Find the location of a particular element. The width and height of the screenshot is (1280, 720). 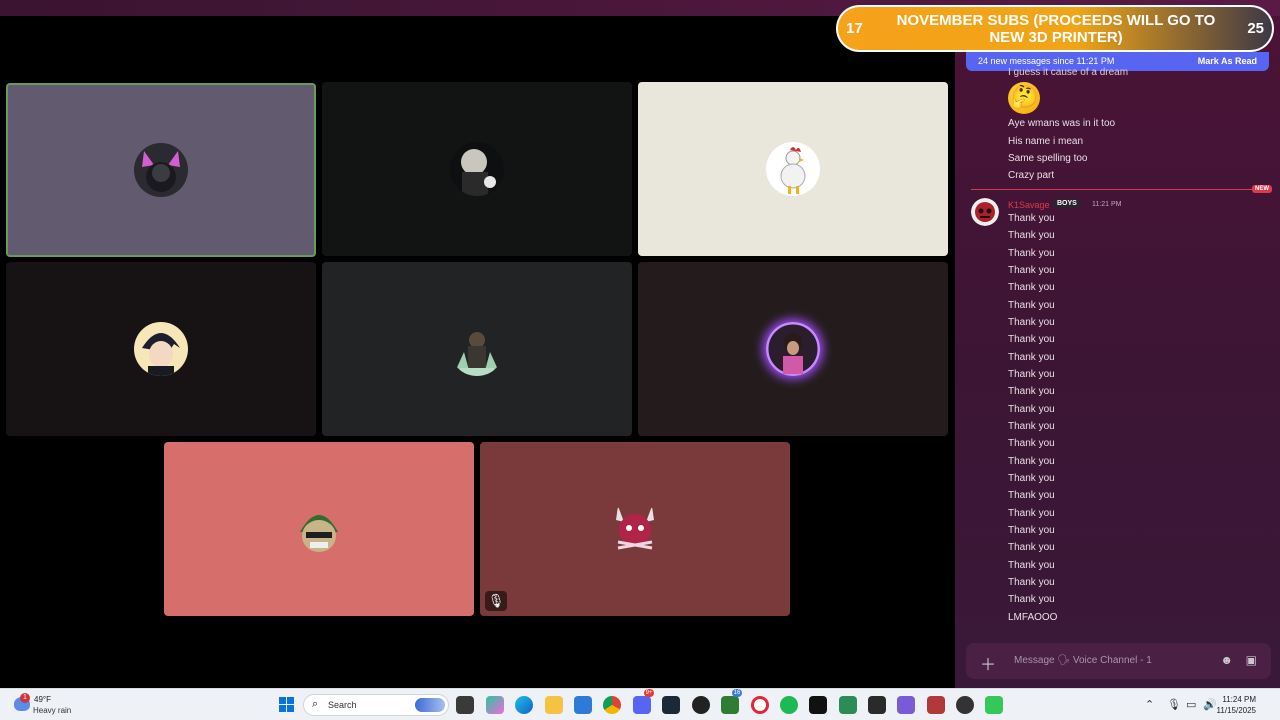

windows-start-icon is located at coordinates (287, 705).